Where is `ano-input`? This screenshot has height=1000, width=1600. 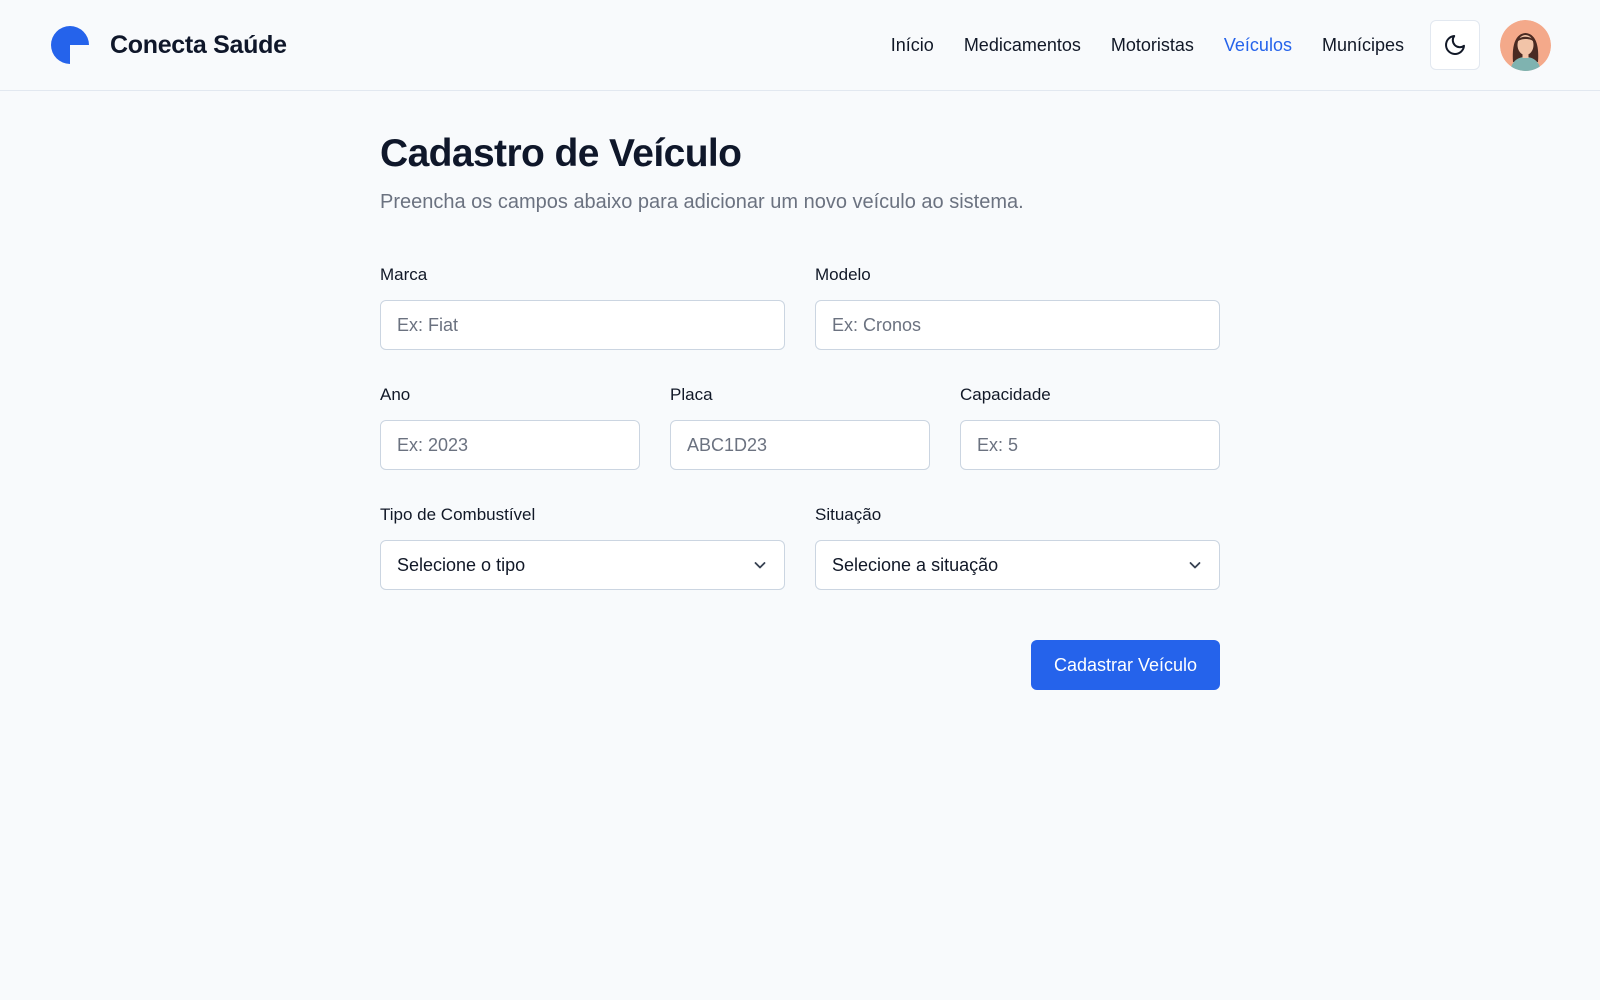
ano-input is located at coordinates (510, 445).